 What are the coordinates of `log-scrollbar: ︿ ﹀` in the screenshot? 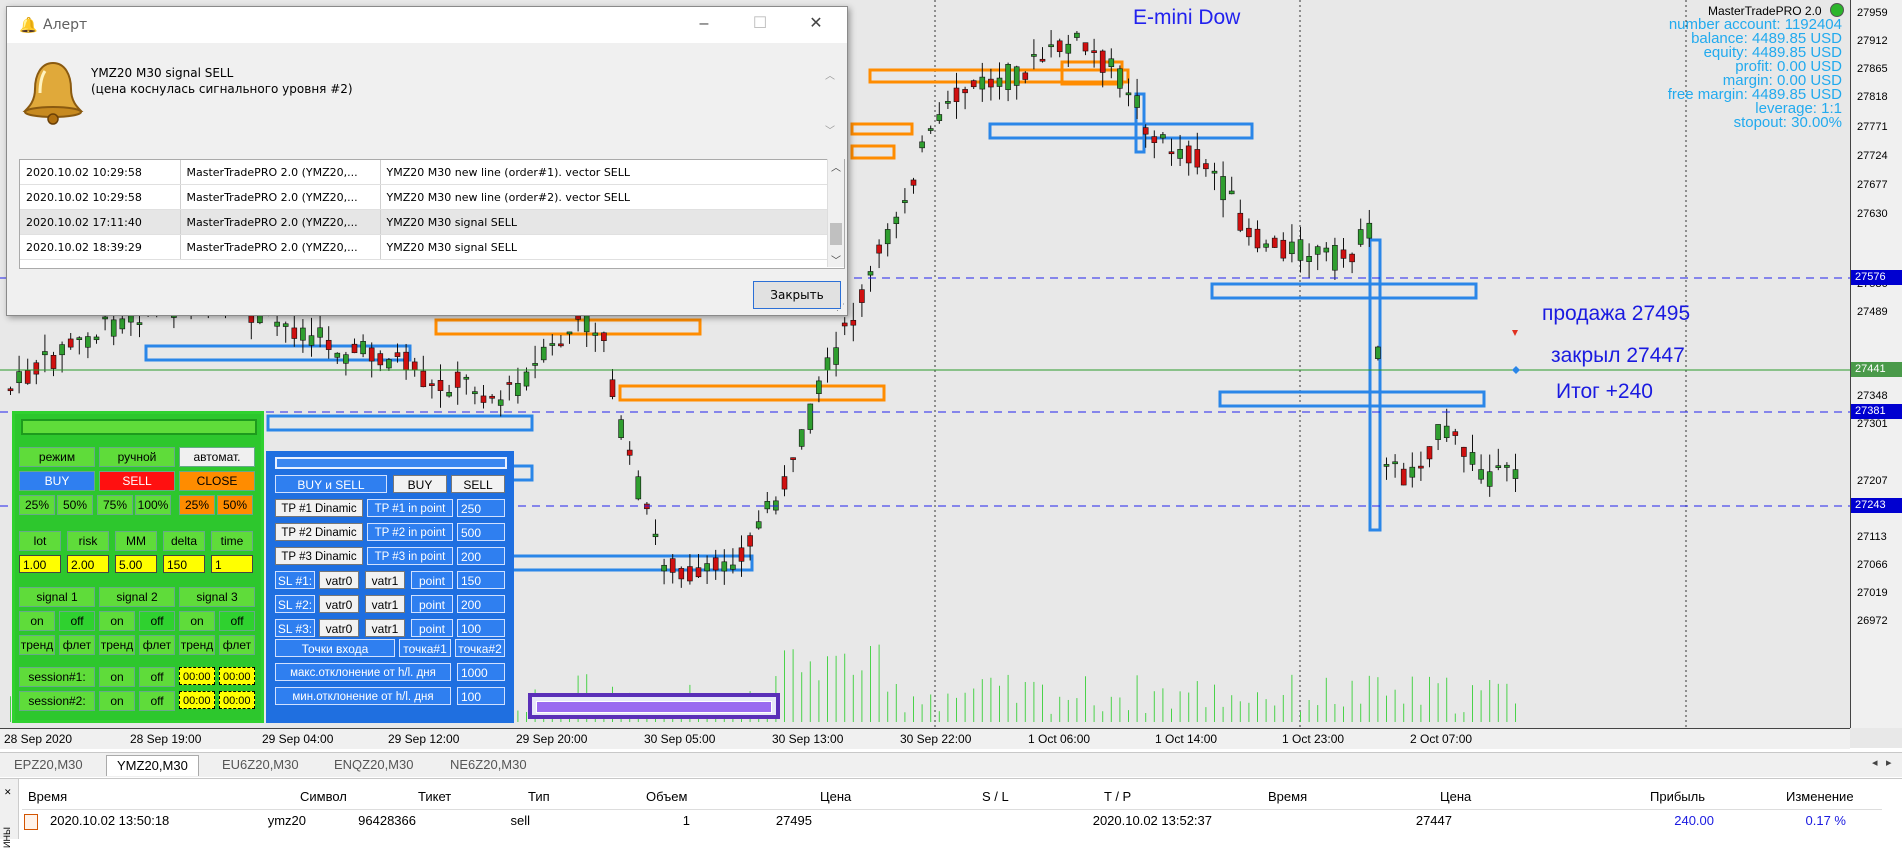 It's located at (835, 213).